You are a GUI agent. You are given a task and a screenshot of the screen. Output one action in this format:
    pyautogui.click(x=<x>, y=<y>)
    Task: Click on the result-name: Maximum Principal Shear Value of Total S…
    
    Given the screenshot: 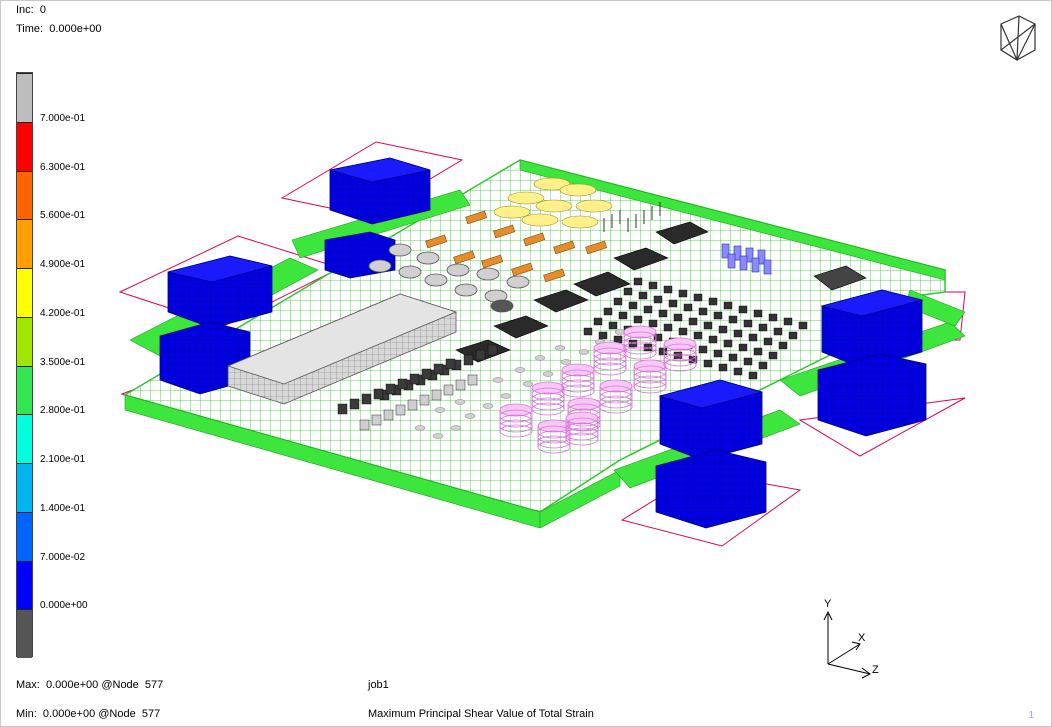 What is the action you would take?
    pyautogui.click(x=481, y=714)
    